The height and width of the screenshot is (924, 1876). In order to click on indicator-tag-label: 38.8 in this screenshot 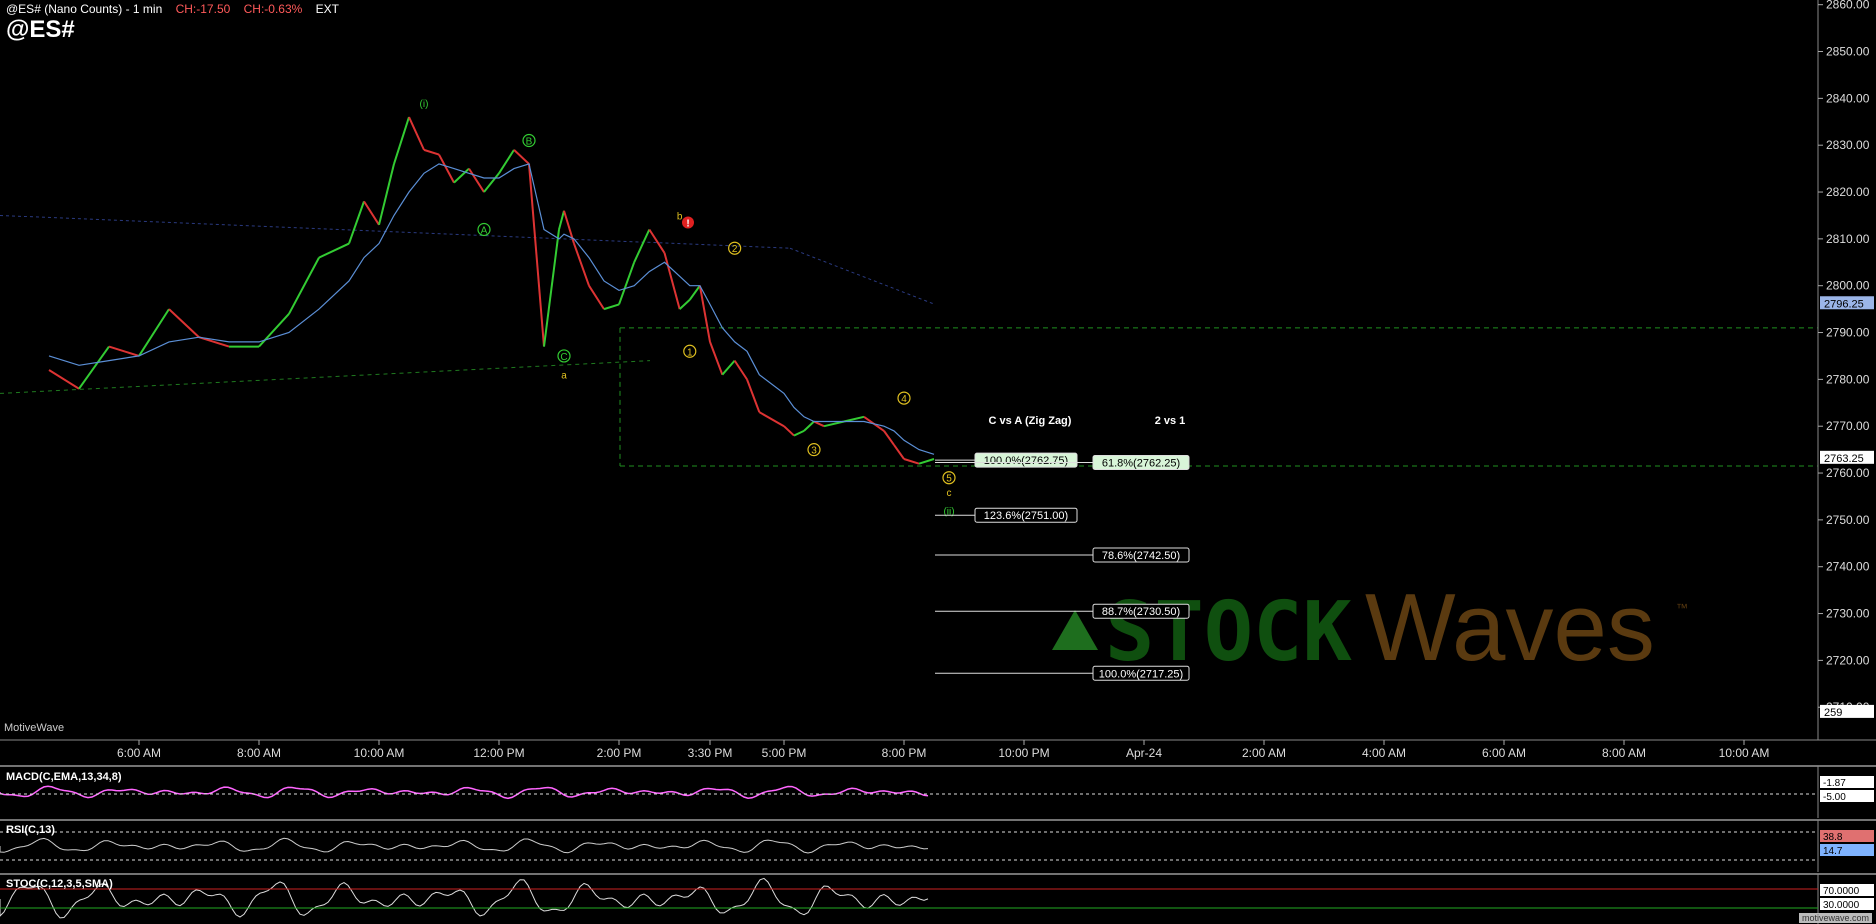, I will do `click(1833, 837)`.